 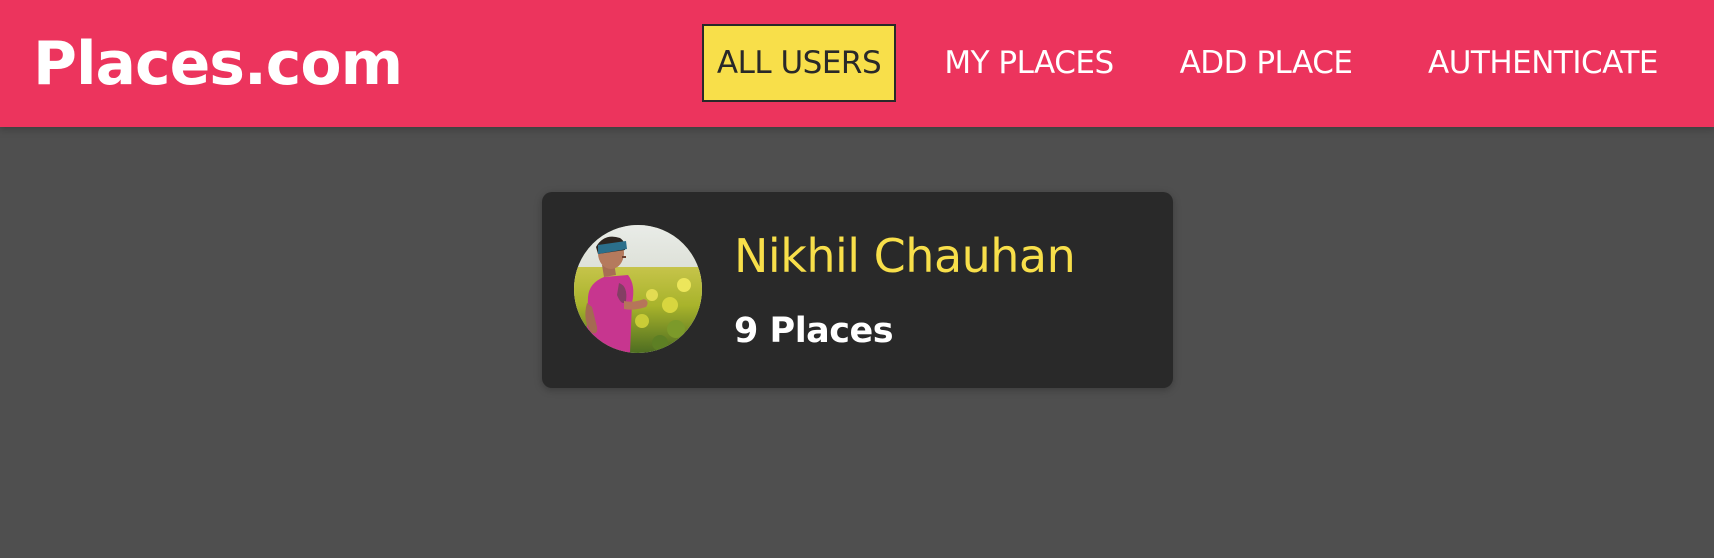 What do you see at coordinates (1266, 63) in the screenshot?
I see `nav-add-place: ADD PLACE` at bounding box center [1266, 63].